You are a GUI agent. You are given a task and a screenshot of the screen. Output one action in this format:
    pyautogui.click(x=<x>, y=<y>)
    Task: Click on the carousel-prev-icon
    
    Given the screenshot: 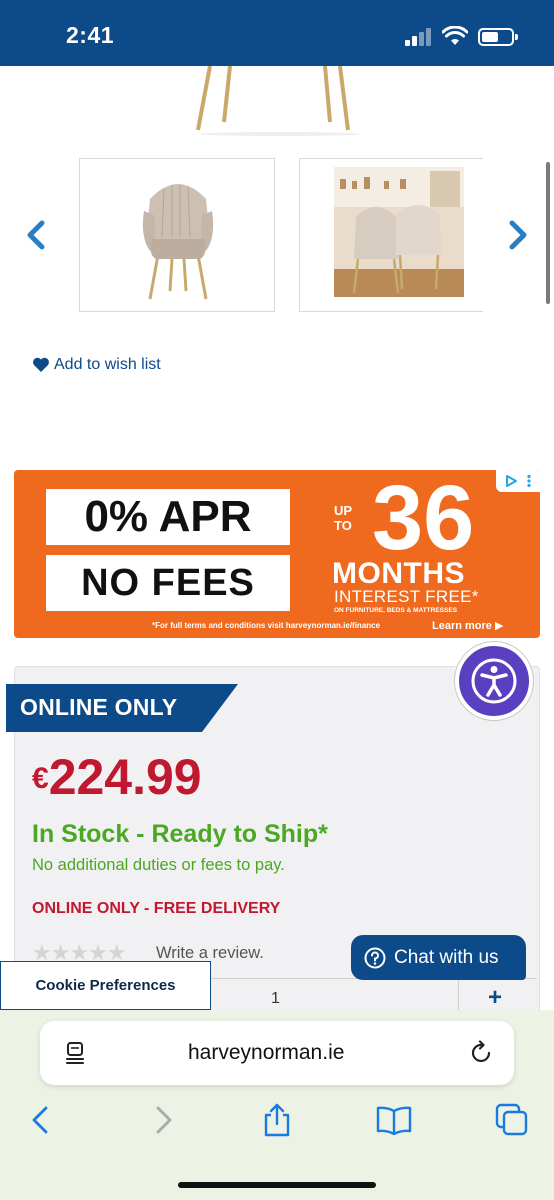 What is the action you would take?
    pyautogui.click(x=37, y=235)
    